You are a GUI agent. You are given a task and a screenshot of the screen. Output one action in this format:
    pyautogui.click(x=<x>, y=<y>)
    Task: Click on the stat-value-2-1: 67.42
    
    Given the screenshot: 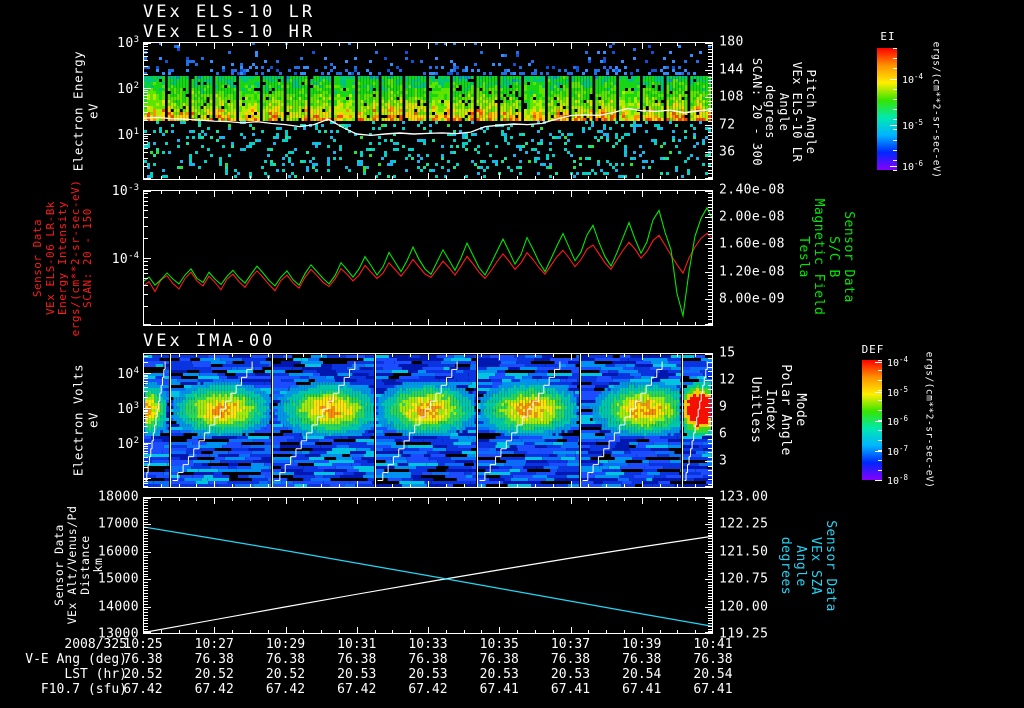 What is the action you would take?
    pyautogui.click(x=214, y=689)
    